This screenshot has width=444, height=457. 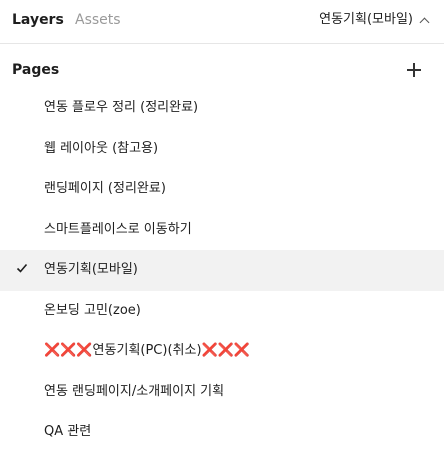 I want to click on page-item-label: QA 관련, so click(x=68, y=431).